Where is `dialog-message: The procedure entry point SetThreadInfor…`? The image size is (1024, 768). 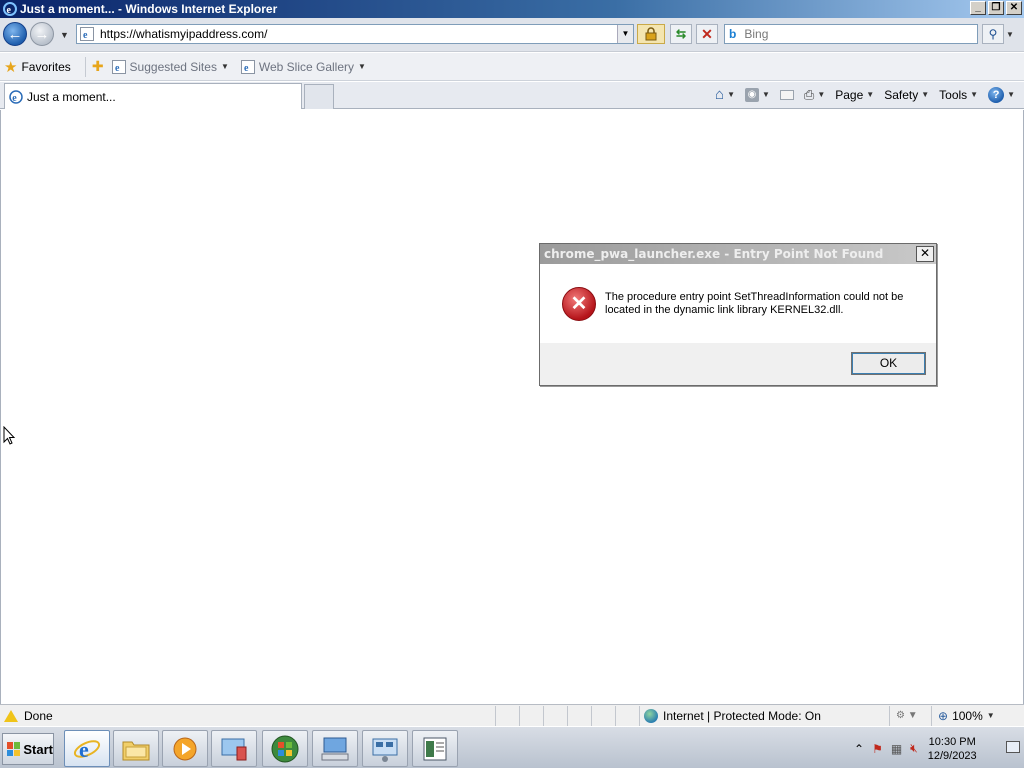 dialog-message: The procedure entry point SetThreadInfor… is located at coordinates (754, 303).